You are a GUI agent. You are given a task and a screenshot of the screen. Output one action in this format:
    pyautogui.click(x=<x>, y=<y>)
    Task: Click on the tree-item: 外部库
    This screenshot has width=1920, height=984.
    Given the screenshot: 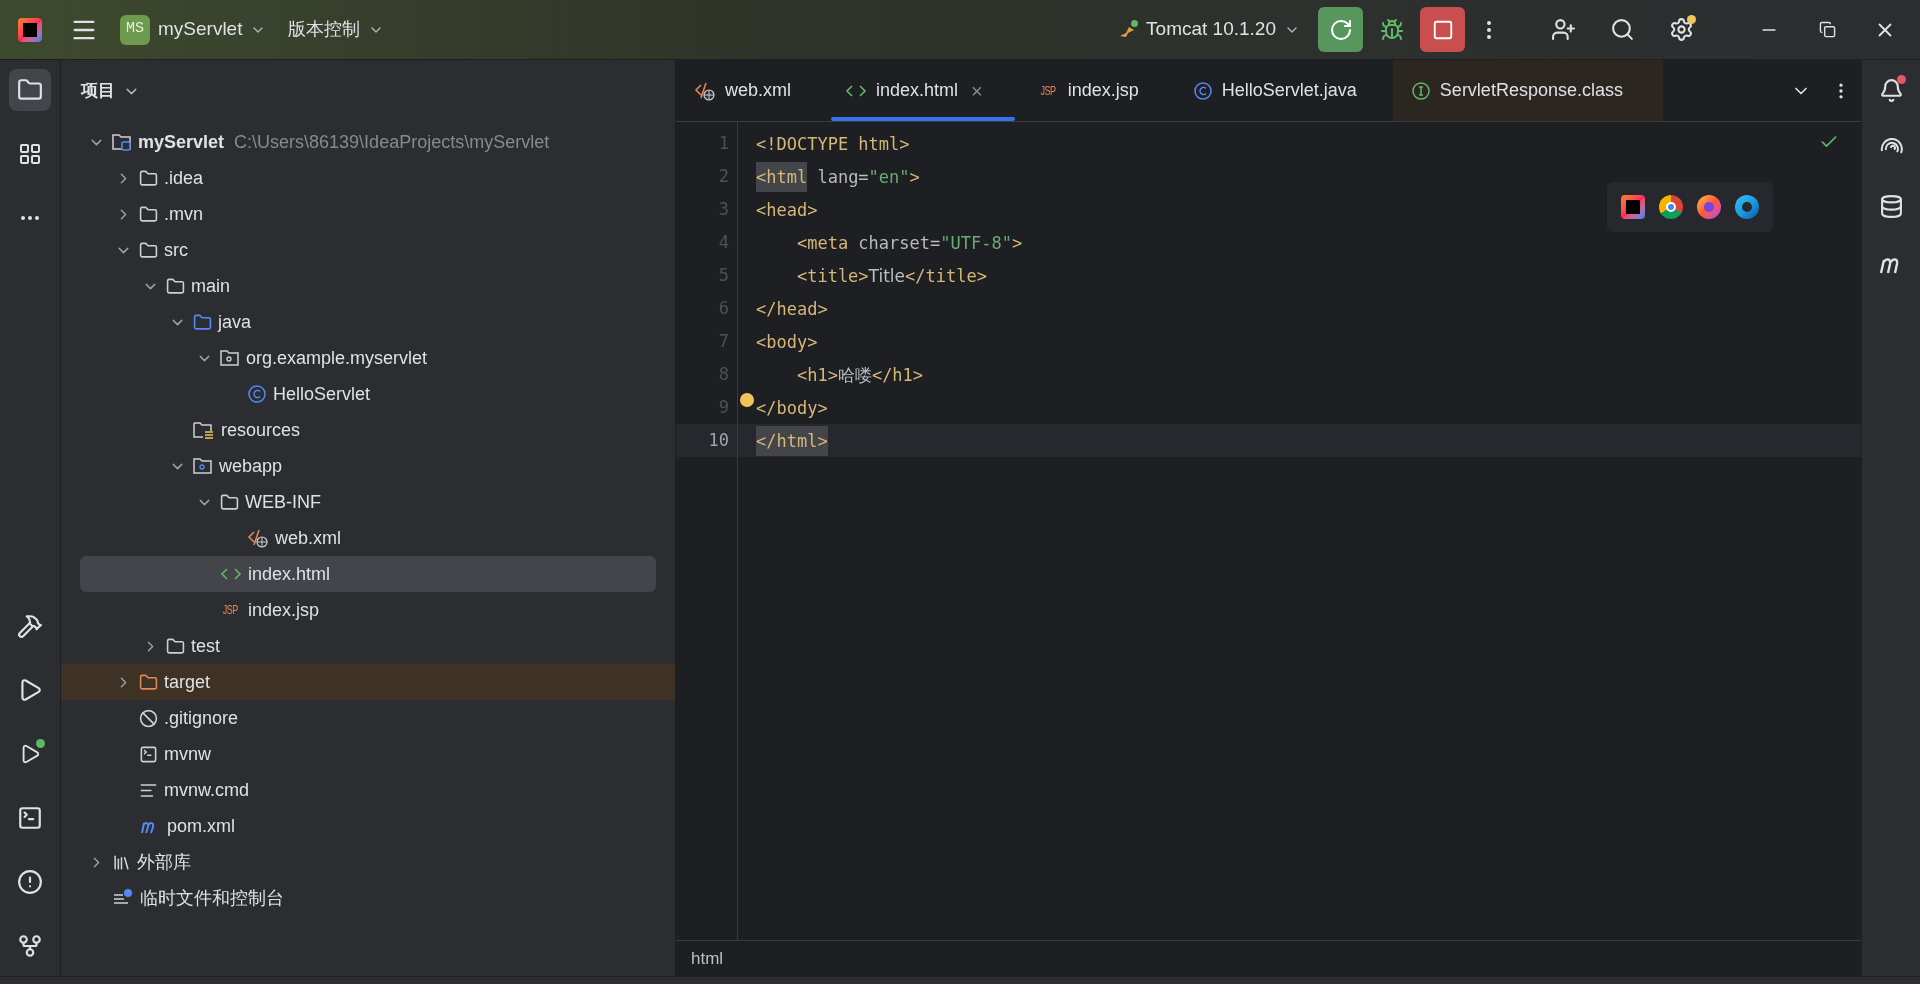 What is the action you would take?
    pyautogui.click(x=368, y=862)
    